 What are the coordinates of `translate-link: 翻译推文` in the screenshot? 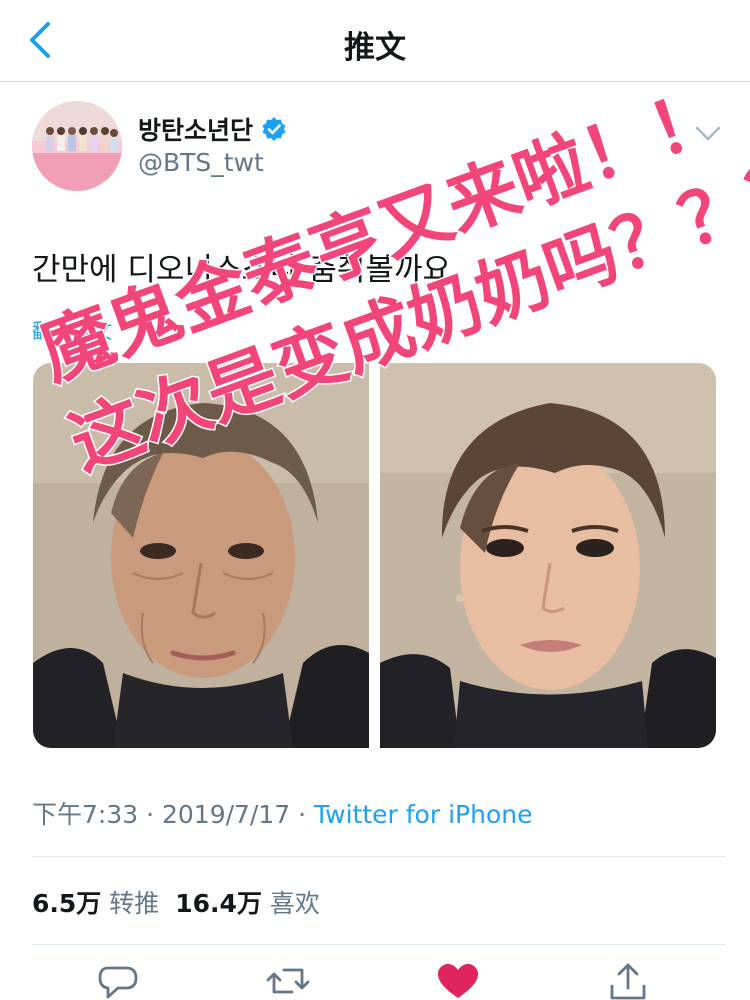 It's located at (72, 329).